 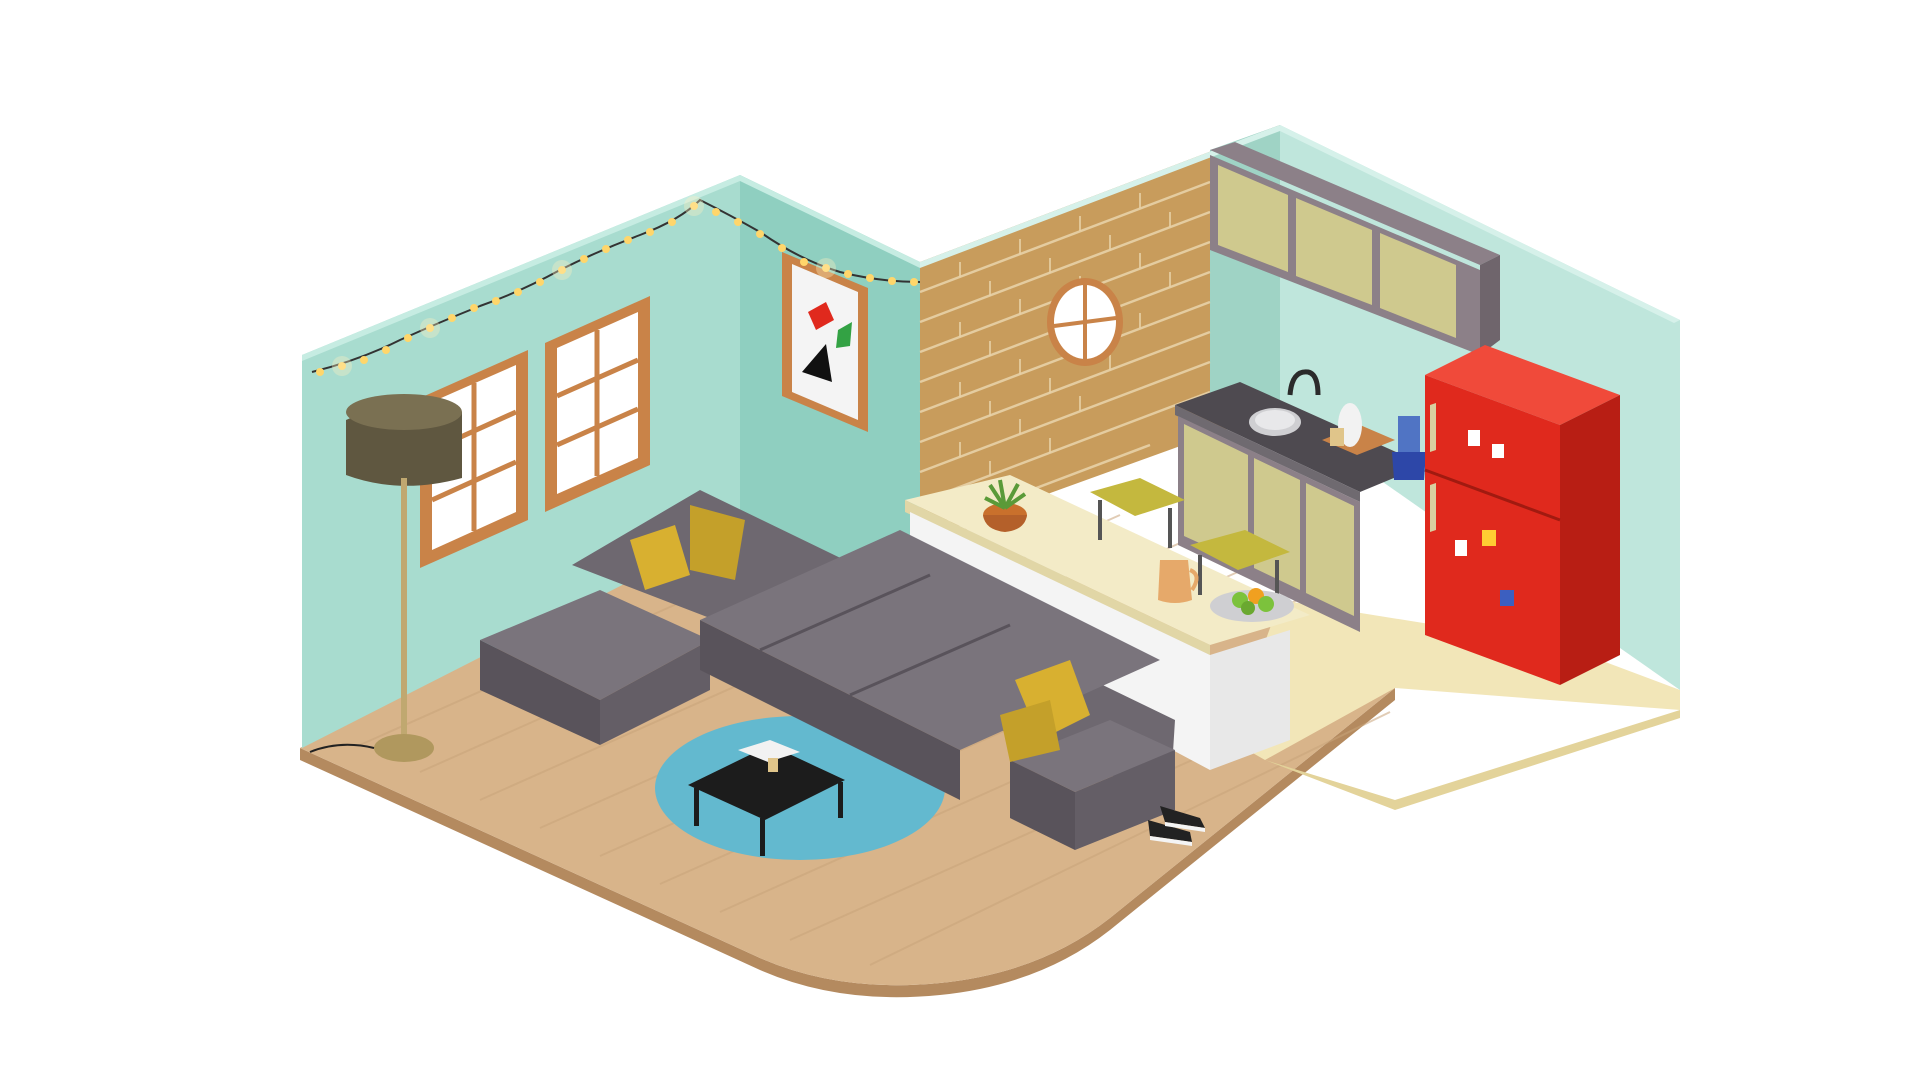 What do you see at coordinates (1085, 322) in the screenshot?
I see `round-window` at bounding box center [1085, 322].